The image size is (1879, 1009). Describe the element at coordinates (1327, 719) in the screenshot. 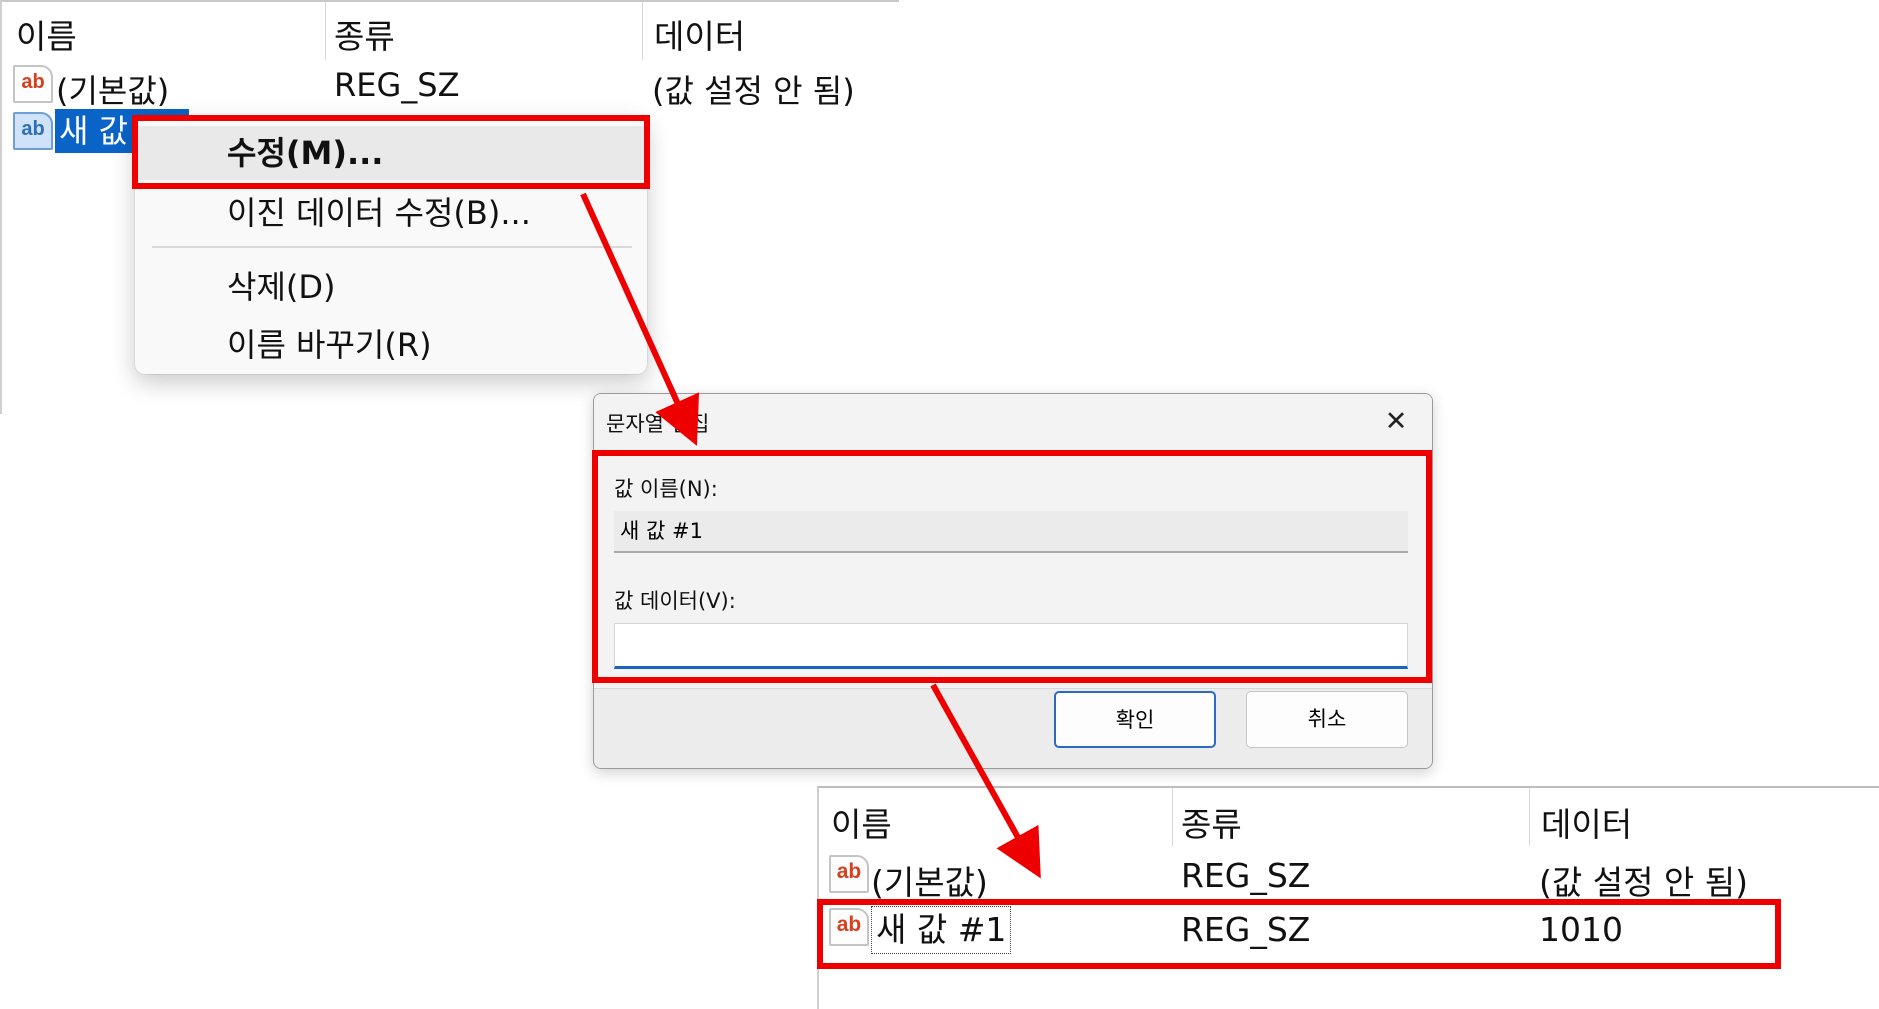

I see `cancel-button: 취소` at that location.